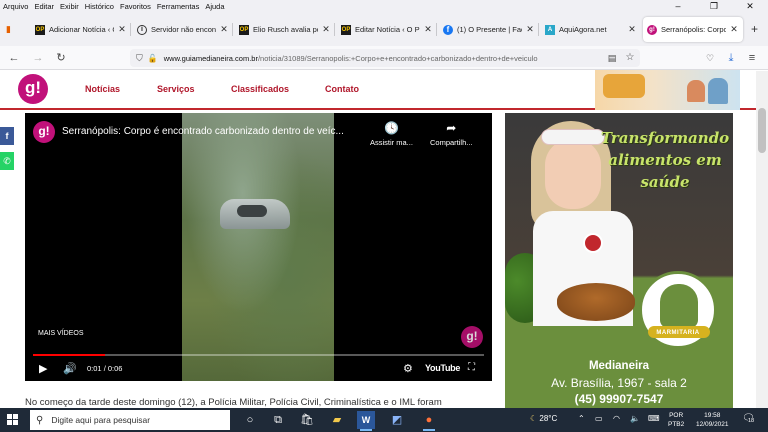  Describe the element at coordinates (115, 368) in the screenshot. I see `time-total: 0:06` at that location.